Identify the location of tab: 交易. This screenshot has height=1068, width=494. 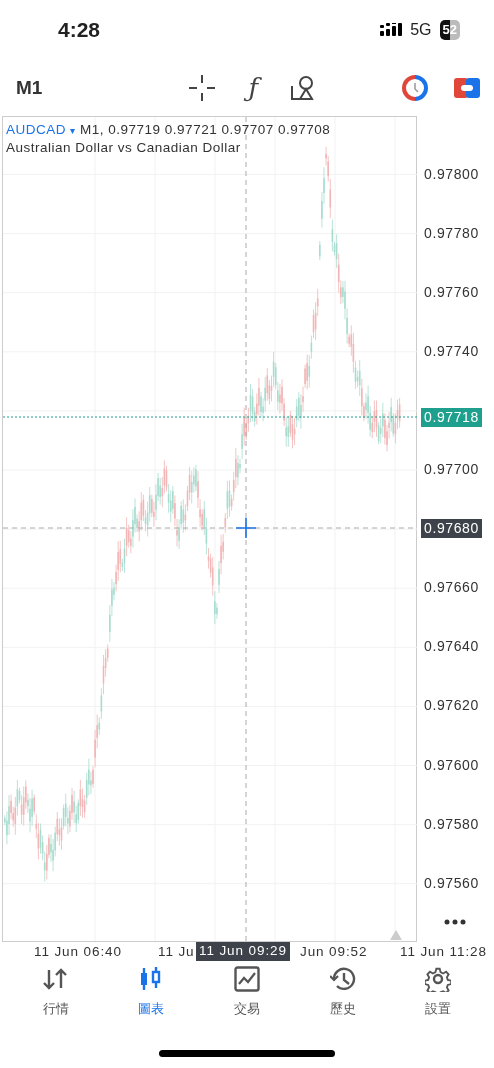
(247, 999).